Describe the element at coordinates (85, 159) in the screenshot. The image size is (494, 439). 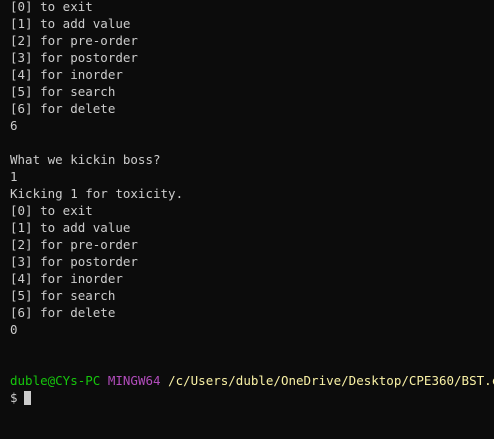
I see `output-line: What we kickin boss?` at that location.